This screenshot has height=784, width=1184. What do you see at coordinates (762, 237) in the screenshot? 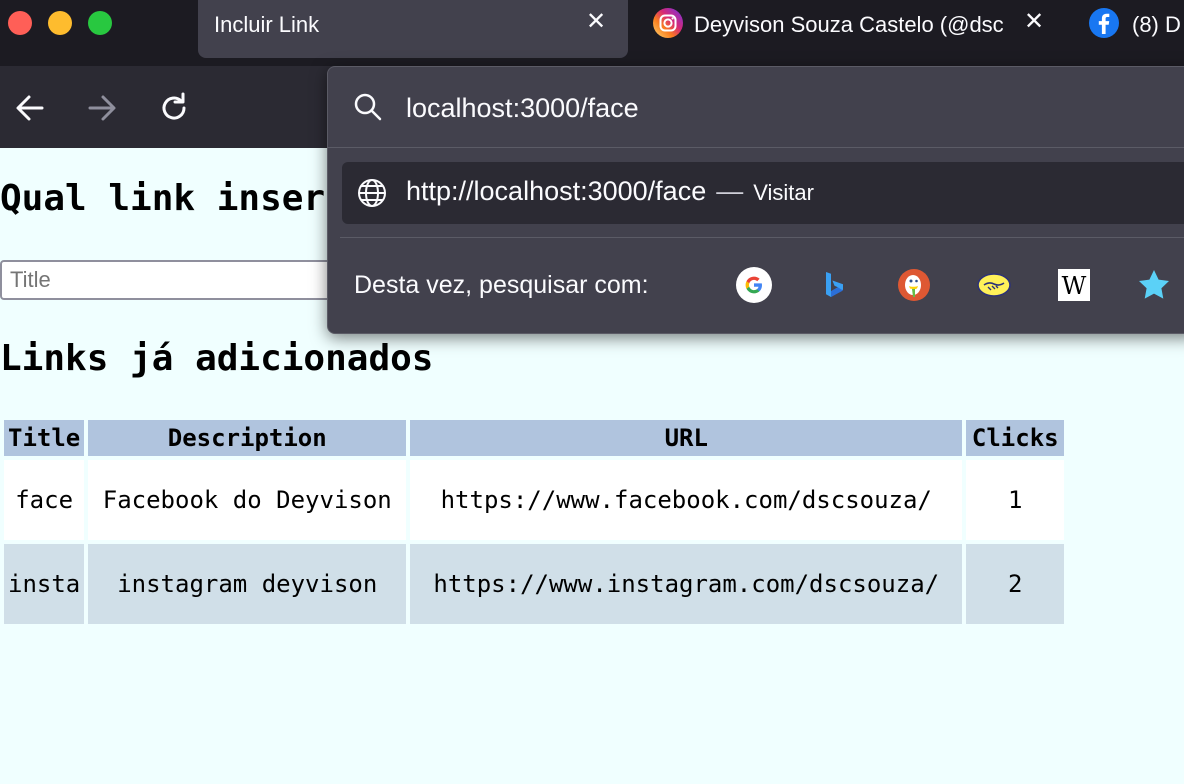
I see `dropdown-divider` at bounding box center [762, 237].